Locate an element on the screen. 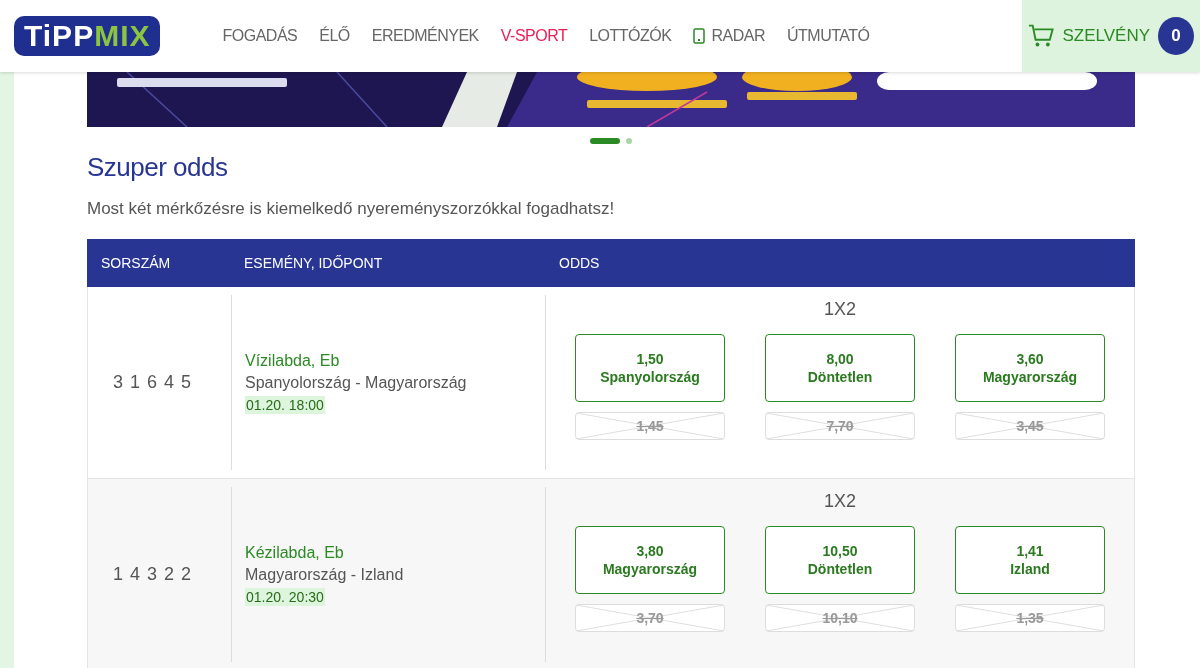  match-time: 01.20. 20:30 is located at coordinates (285, 596).